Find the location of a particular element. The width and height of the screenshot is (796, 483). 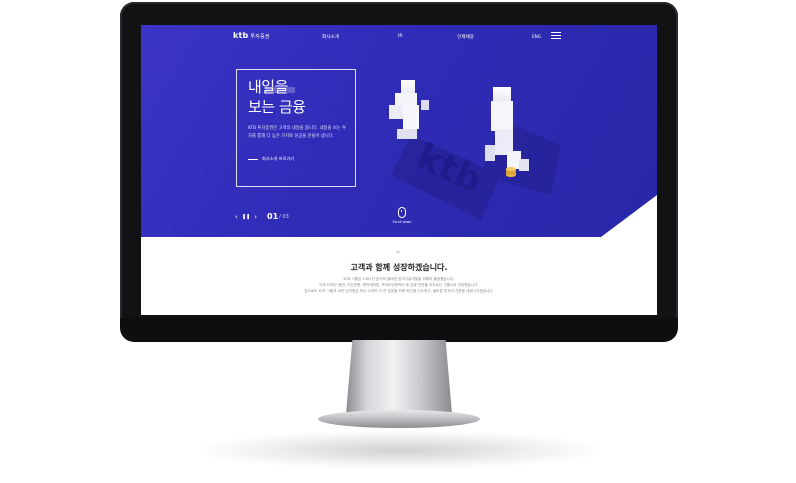

nav-item-recruit: 인재채용 is located at coordinates (465, 37).